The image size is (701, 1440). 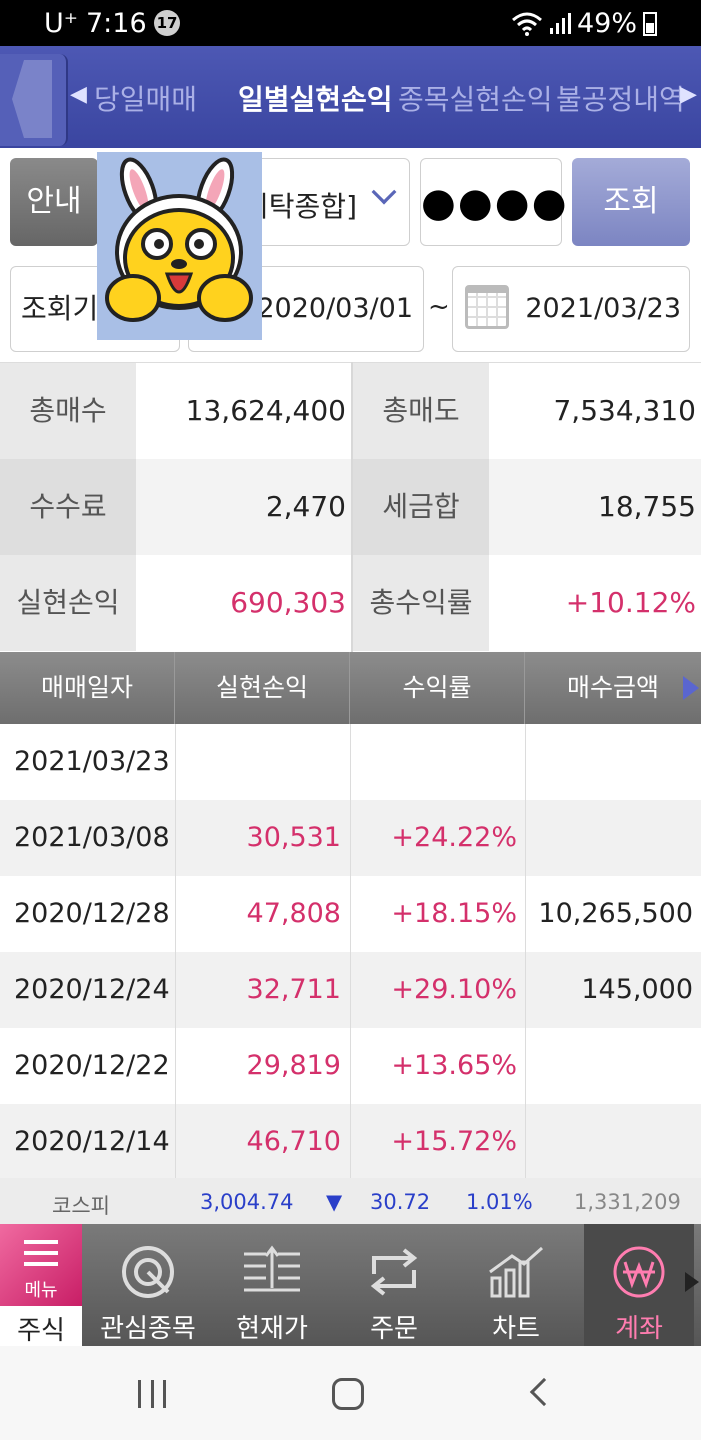 I want to click on order-icon, so click(x=394, y=1272).